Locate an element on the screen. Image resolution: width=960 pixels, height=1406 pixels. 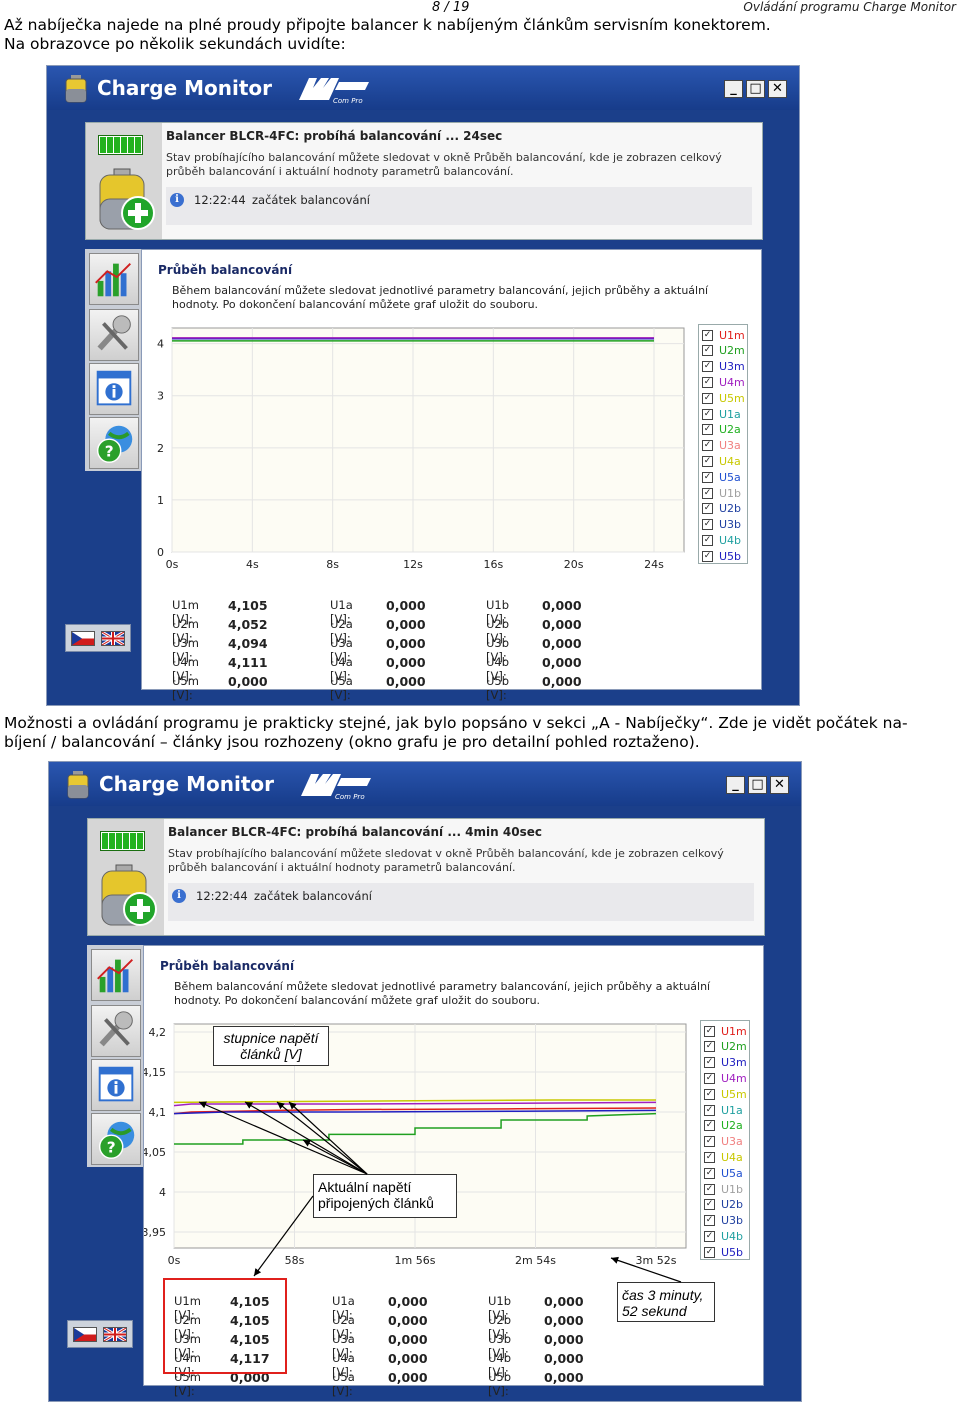
readout-label: U5a [V]: is located at coordinates (341, 688).